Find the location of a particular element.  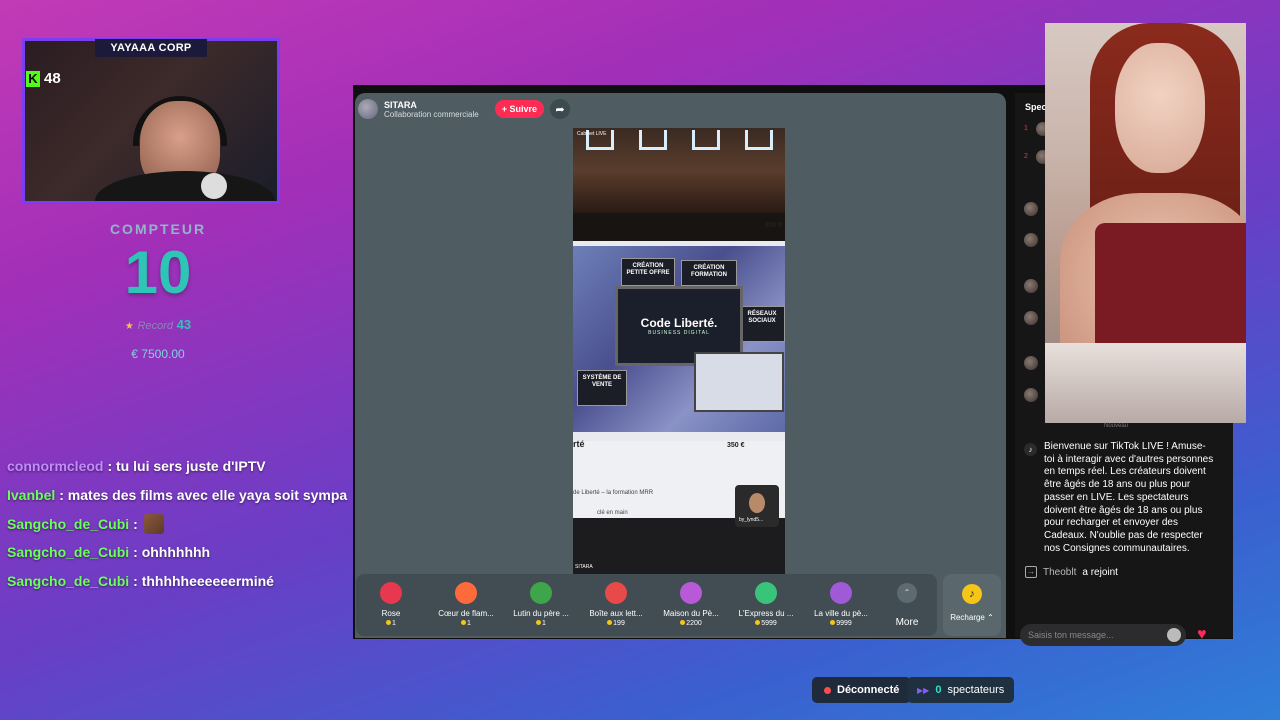

follow-button: + Suivre is located at coordinates (519, 109).